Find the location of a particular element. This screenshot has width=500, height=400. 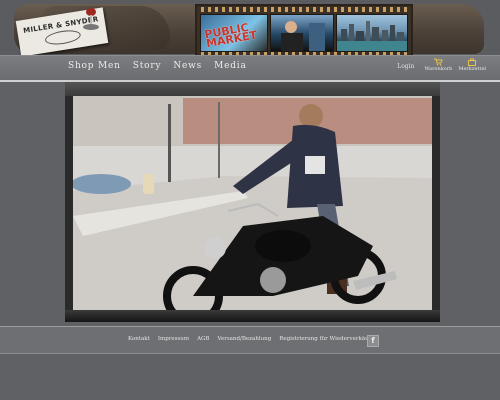

footer-link-registrierung: Registrierung für Wiederverkäufer is located at coordinates (327, 339).